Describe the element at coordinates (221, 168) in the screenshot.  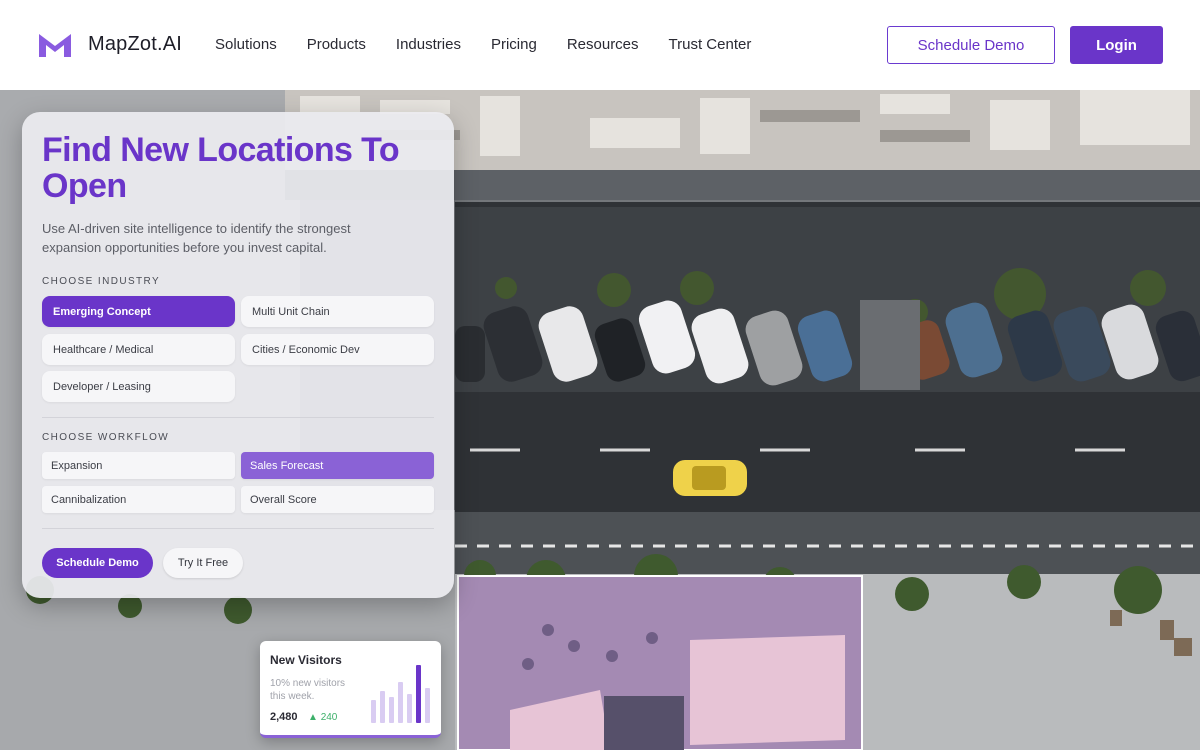
I see `hero-title: Find New Locations To Open` at that location.